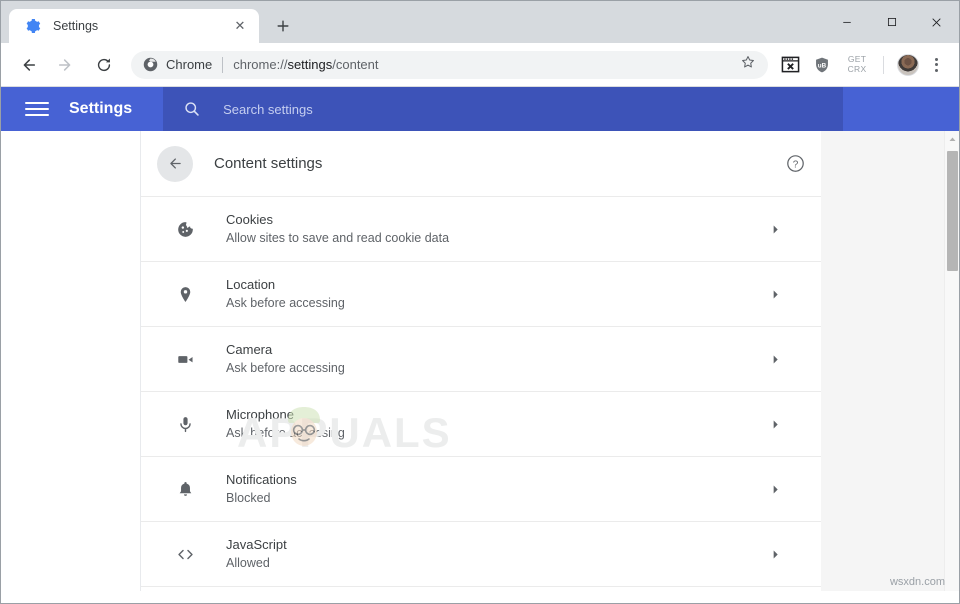 This screenshot has width=960, height=604. I want to click on reload-button, so click(104, 65).